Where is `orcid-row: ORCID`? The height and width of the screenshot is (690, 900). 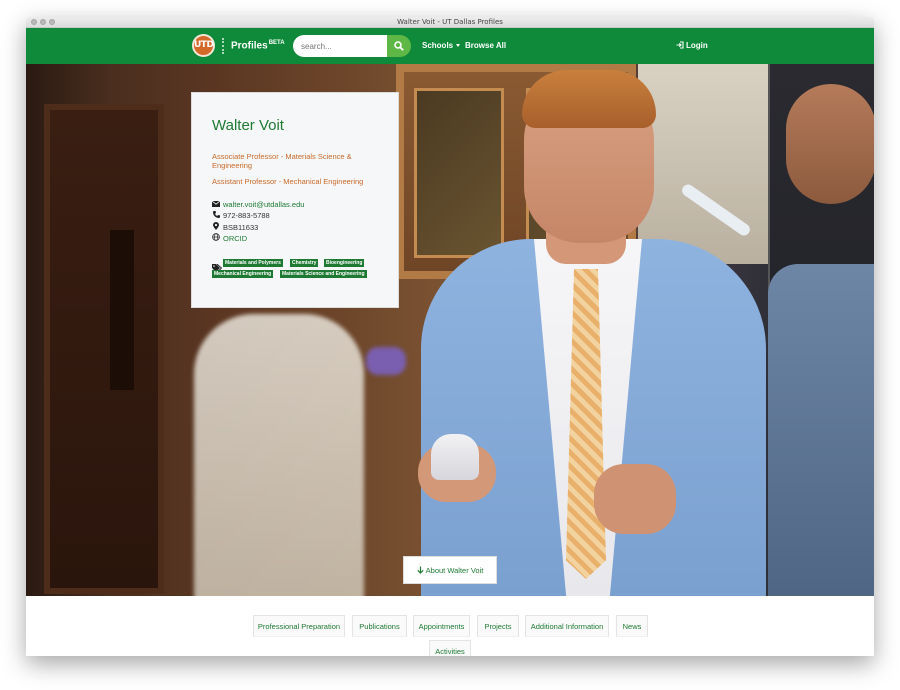 orcid-row: ORCID is located at coordinates (229, 238).